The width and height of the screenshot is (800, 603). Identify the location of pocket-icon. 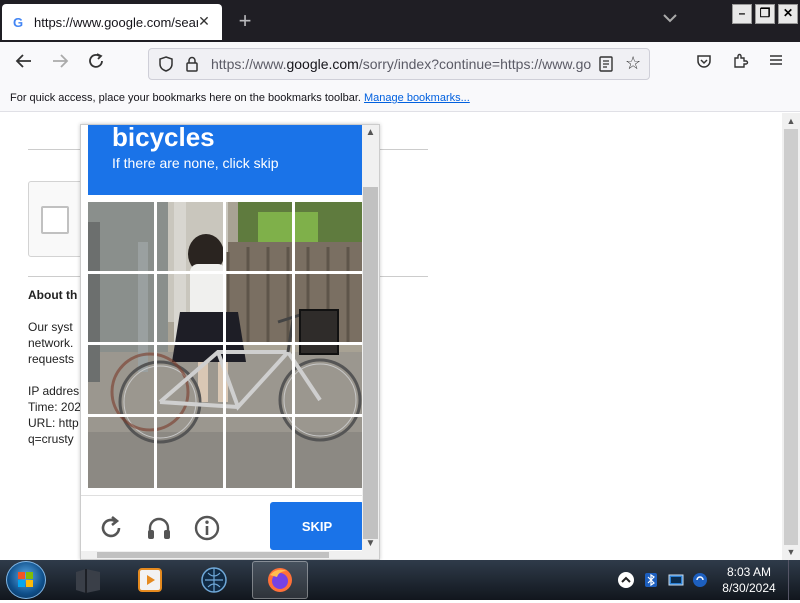
(704, 61).